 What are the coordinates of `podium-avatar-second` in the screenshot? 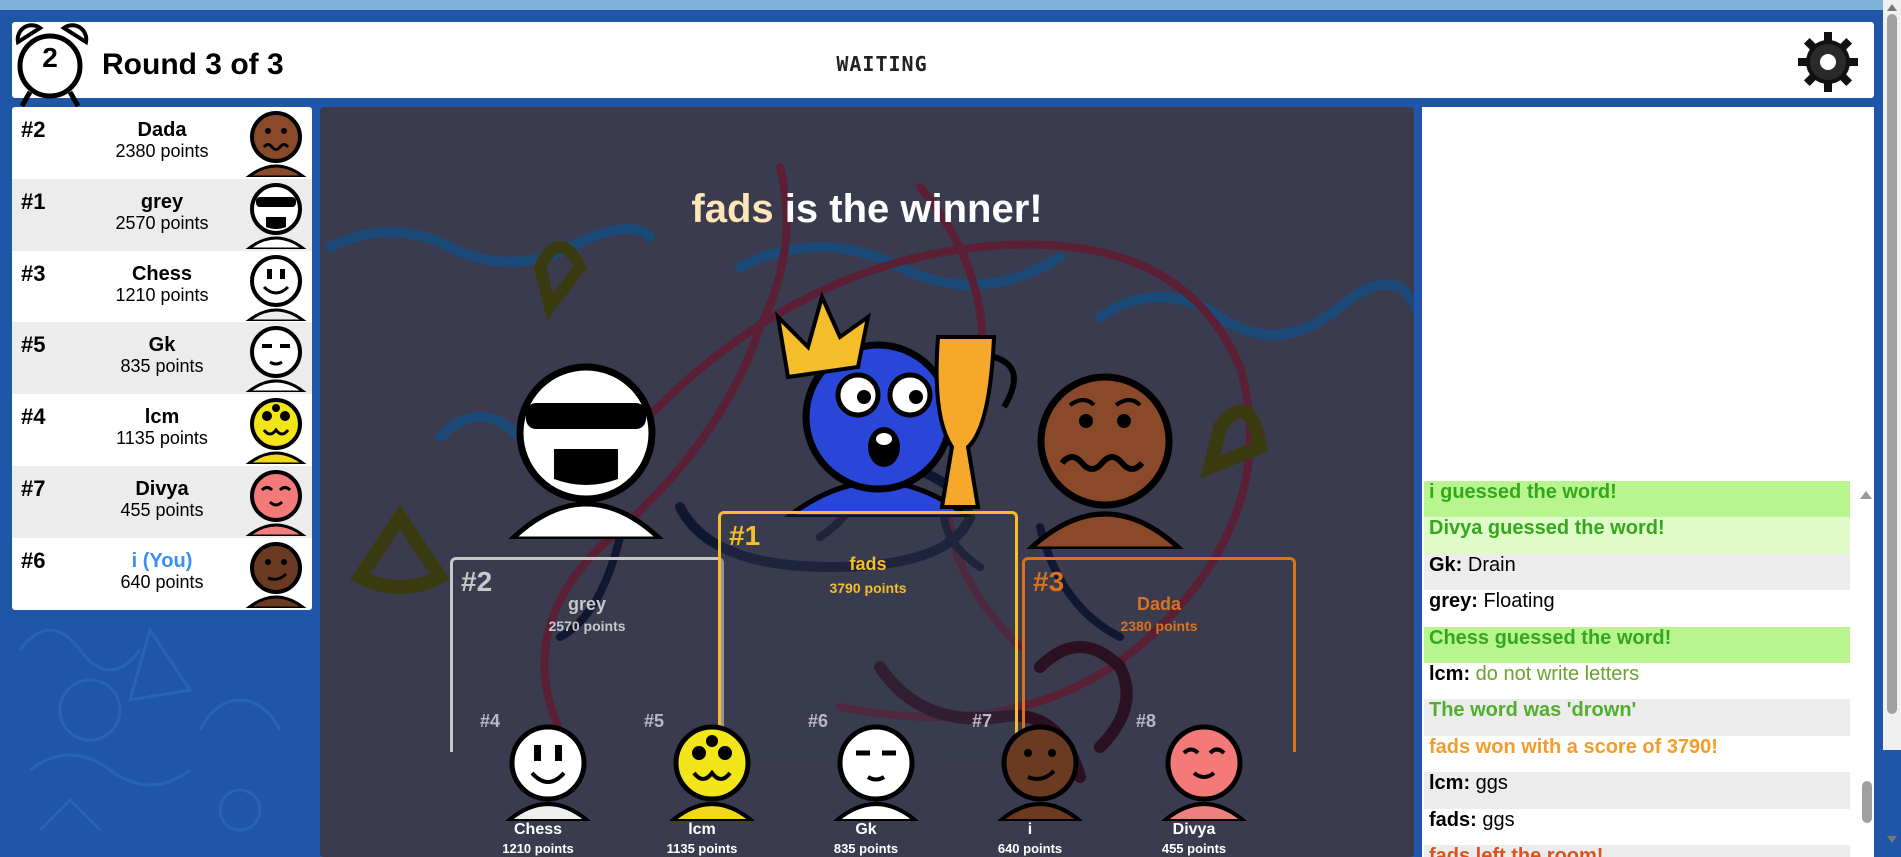 It's located at (586, 451).